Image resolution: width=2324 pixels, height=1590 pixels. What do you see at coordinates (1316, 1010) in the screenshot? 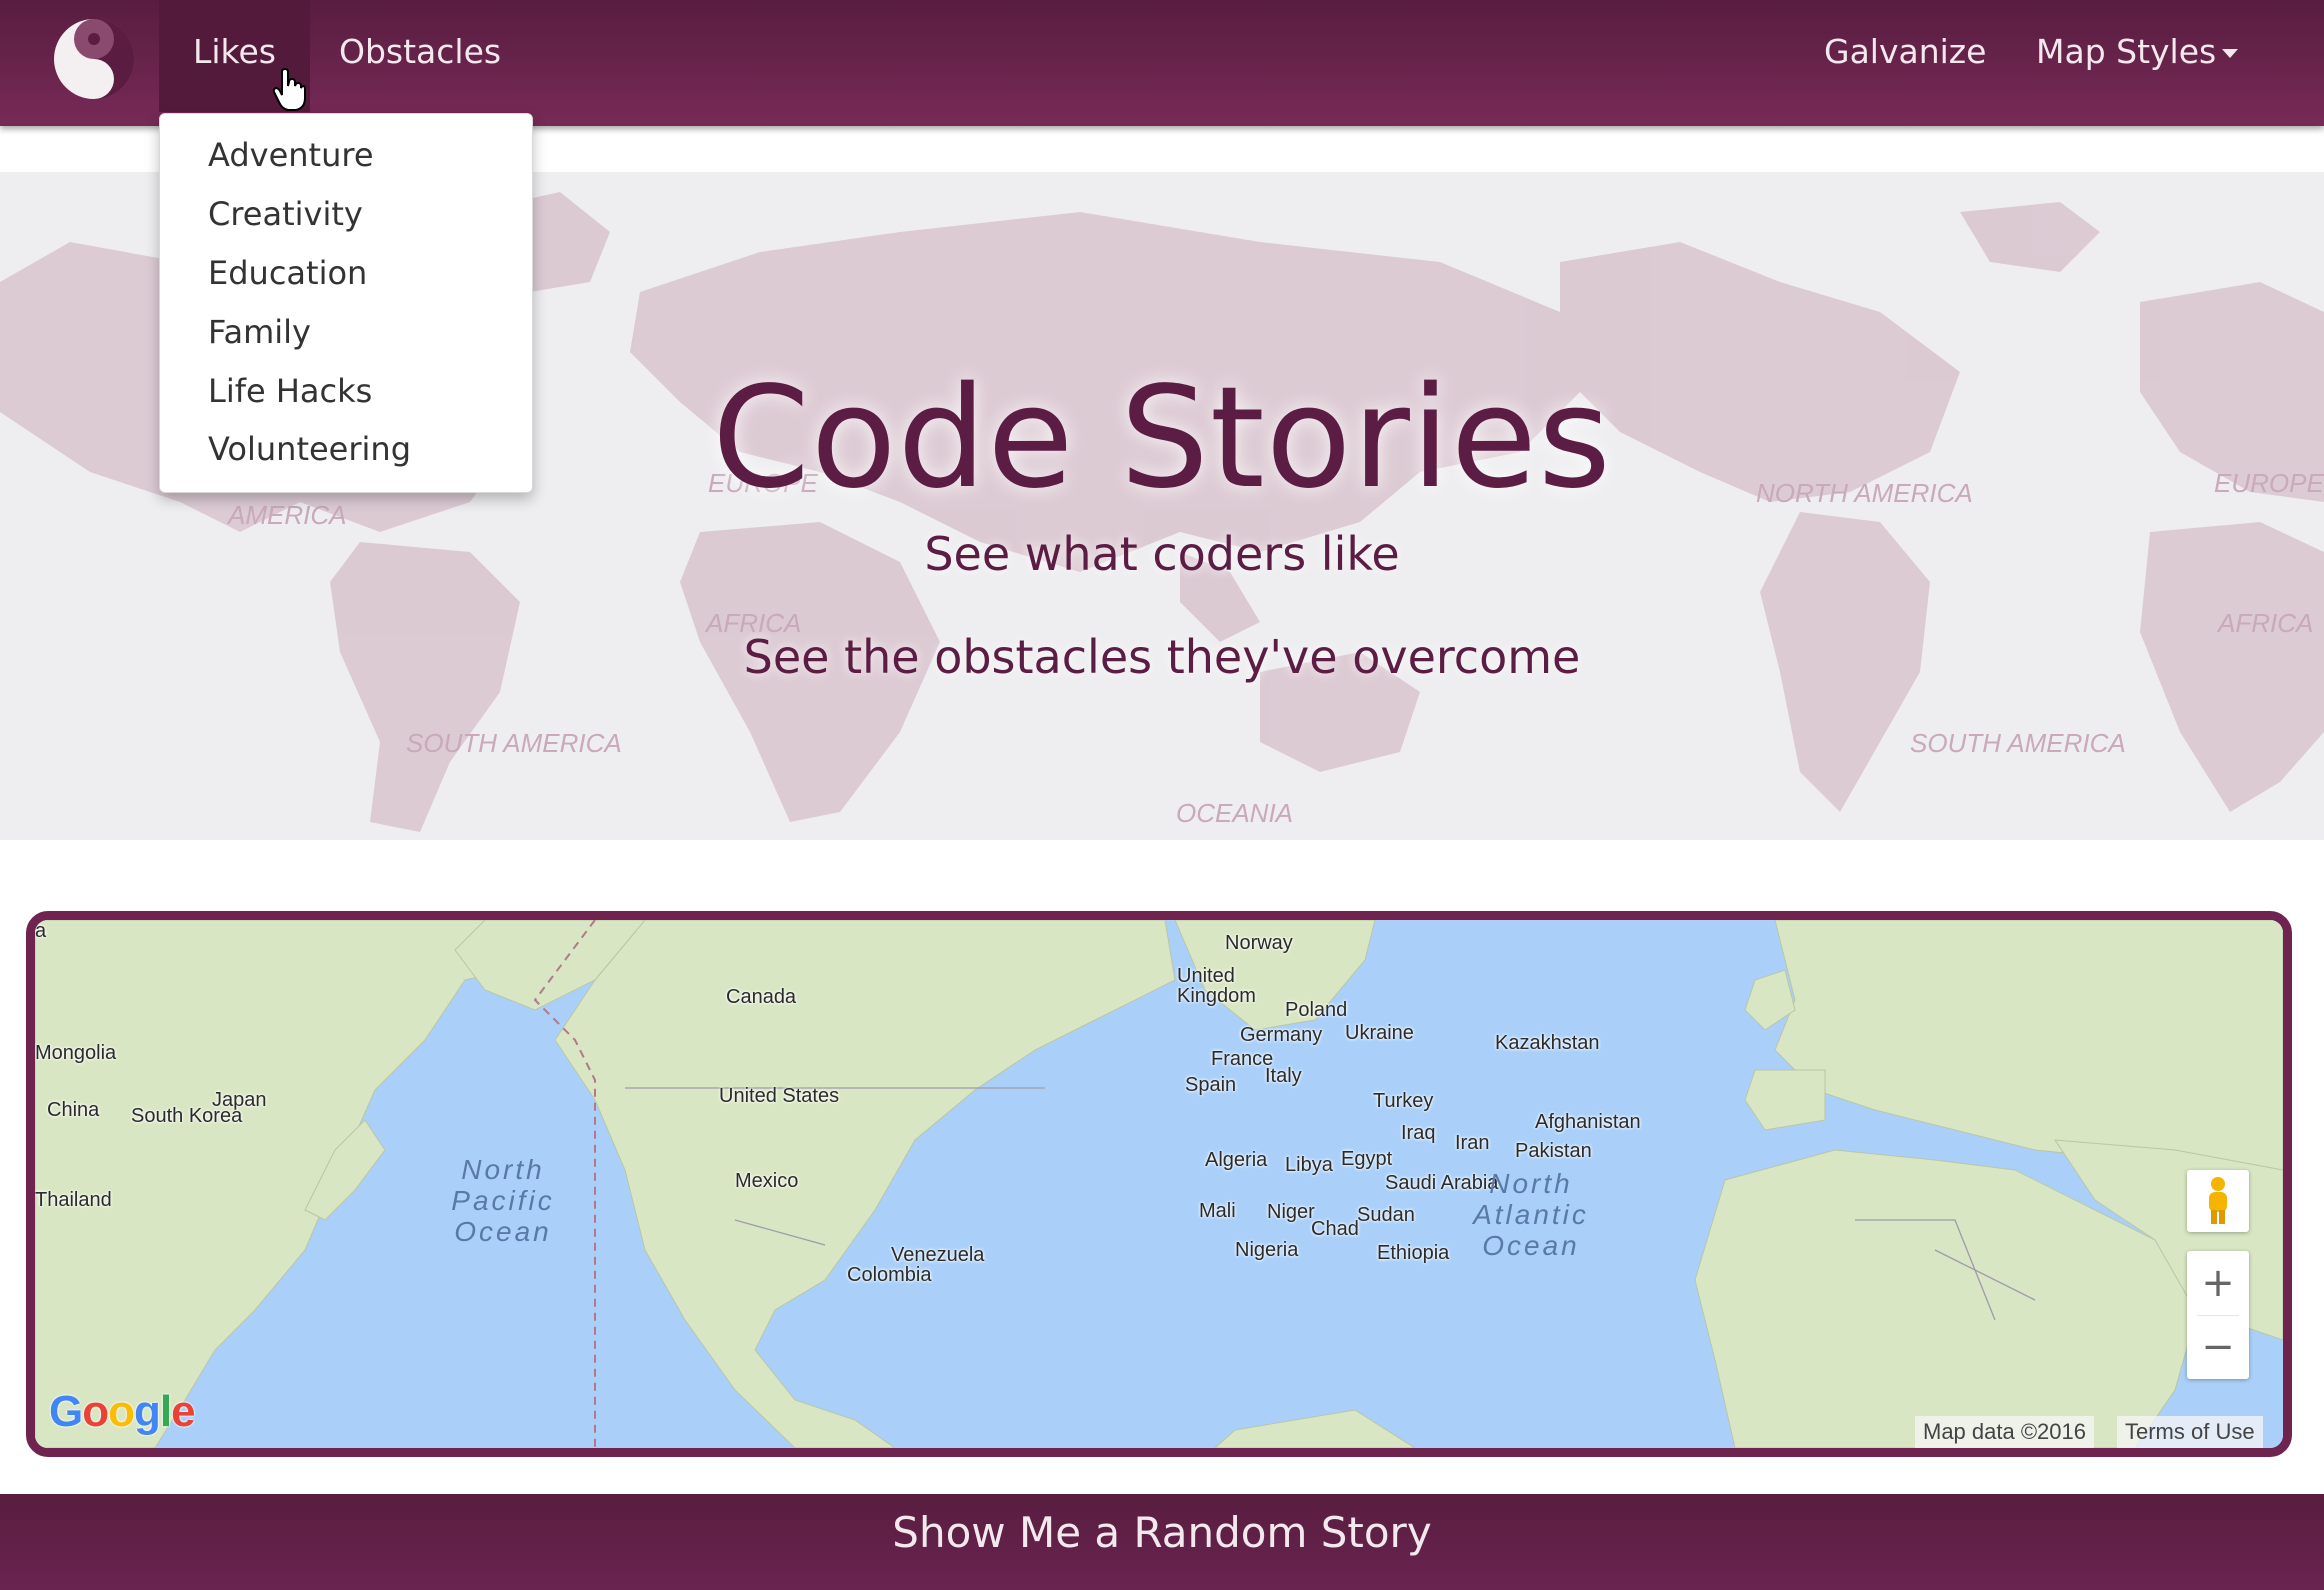
I see `map-label-poland: Poland` at bounding box center [1316, 1010].